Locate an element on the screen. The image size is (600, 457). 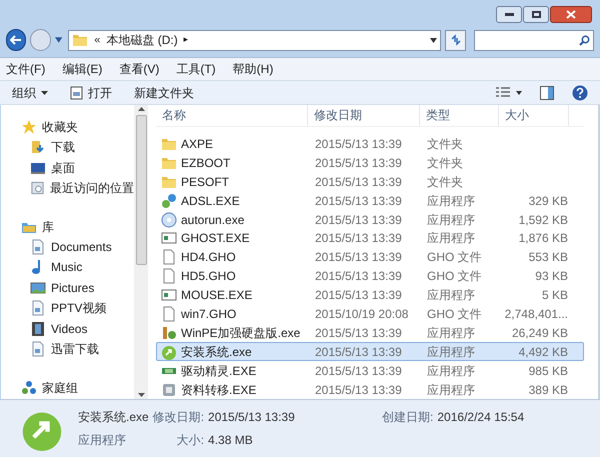
scroll-thumb is located at coordinates (141, 190).